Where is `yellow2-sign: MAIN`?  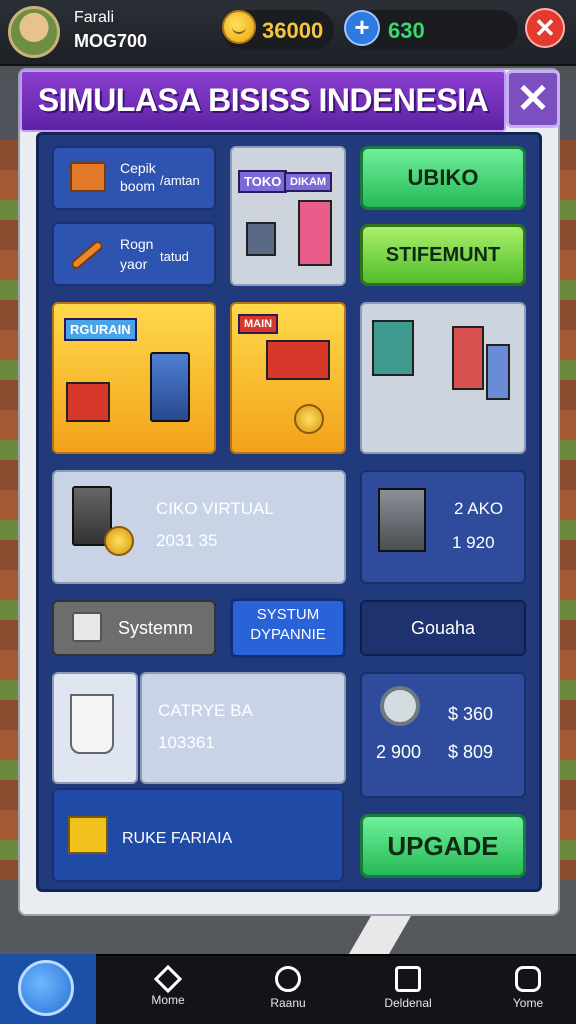 yellow2-sign: MAIN is located at coordinates (258, 324).